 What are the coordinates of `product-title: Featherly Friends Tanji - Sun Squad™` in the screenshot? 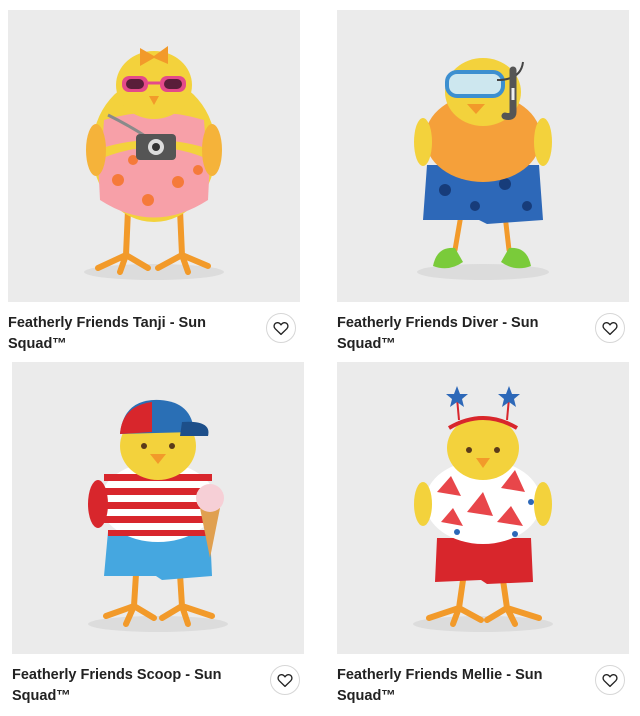 It's located at (128, 334).